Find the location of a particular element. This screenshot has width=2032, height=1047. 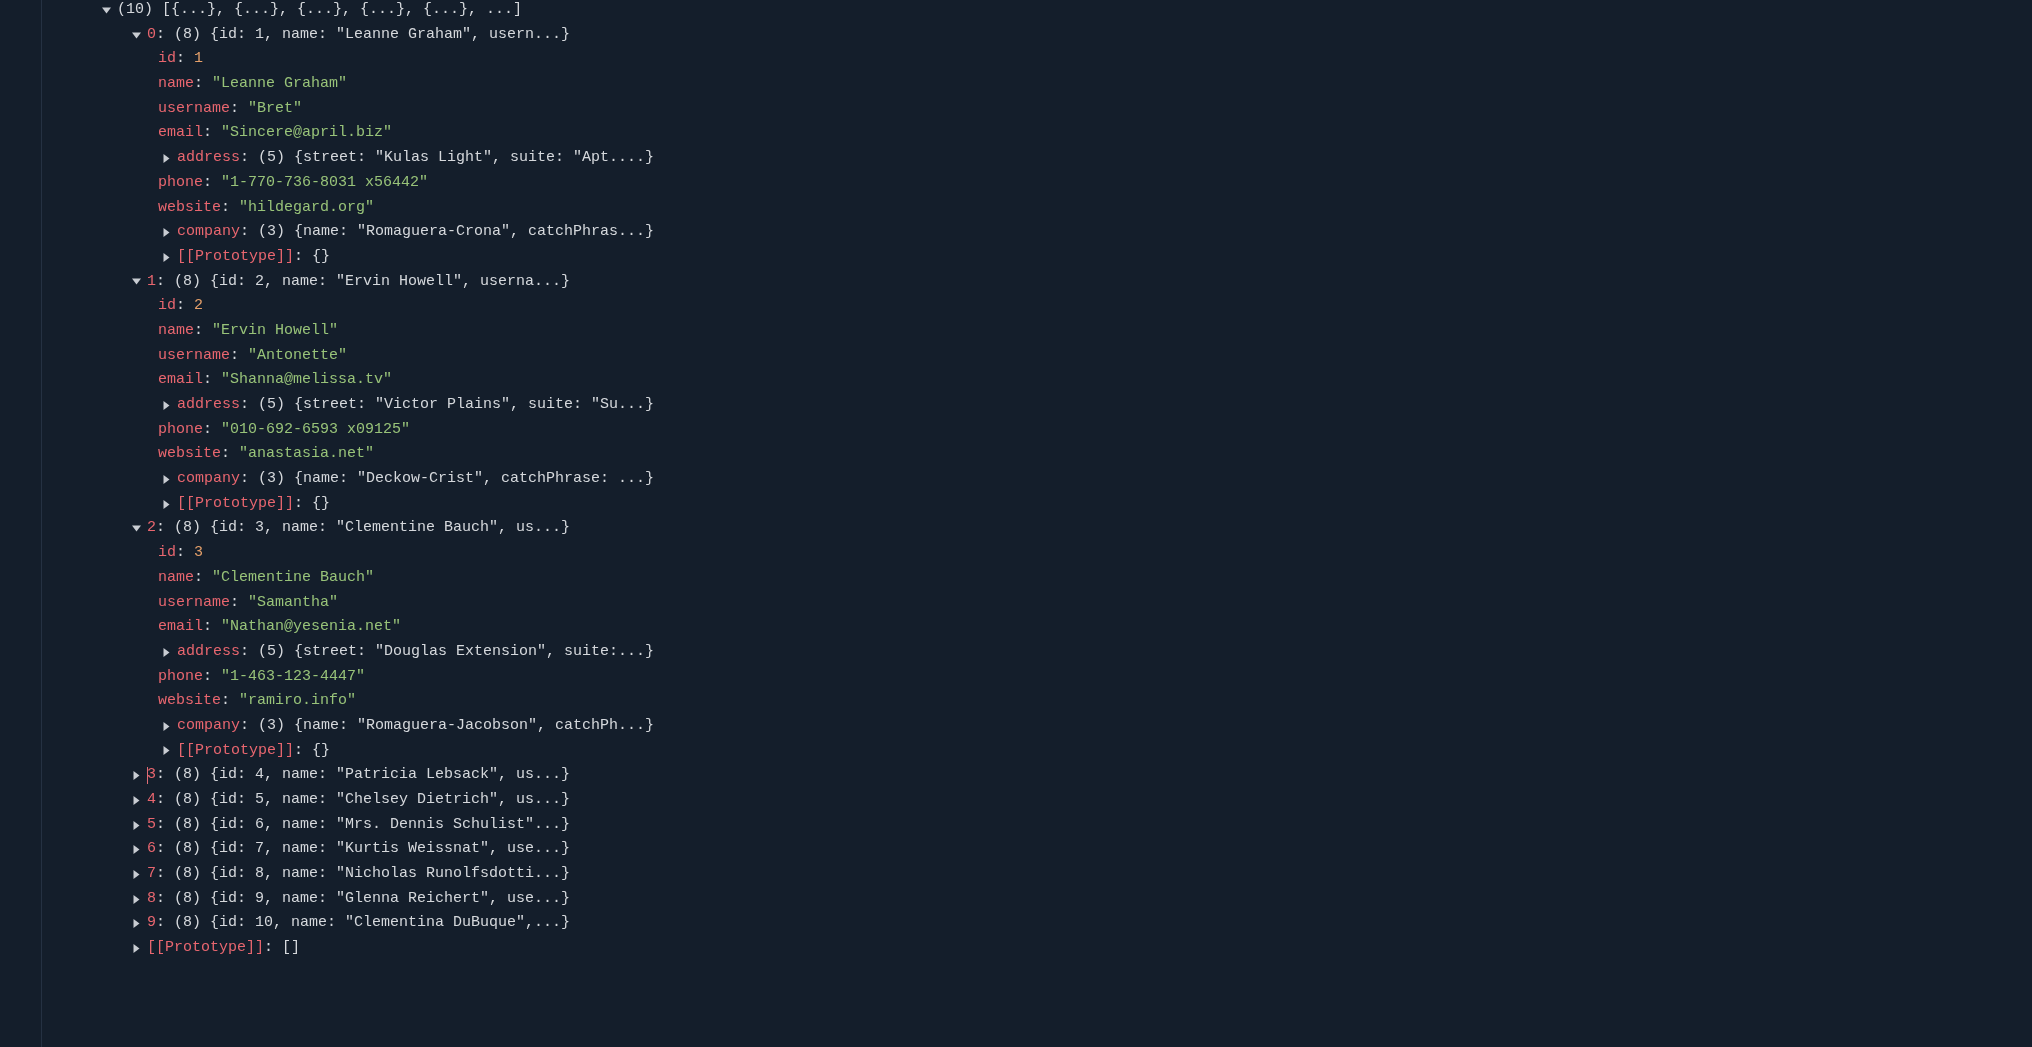

property-entry: name: "Clementine Bauch" is located at coordinates (266, 577).